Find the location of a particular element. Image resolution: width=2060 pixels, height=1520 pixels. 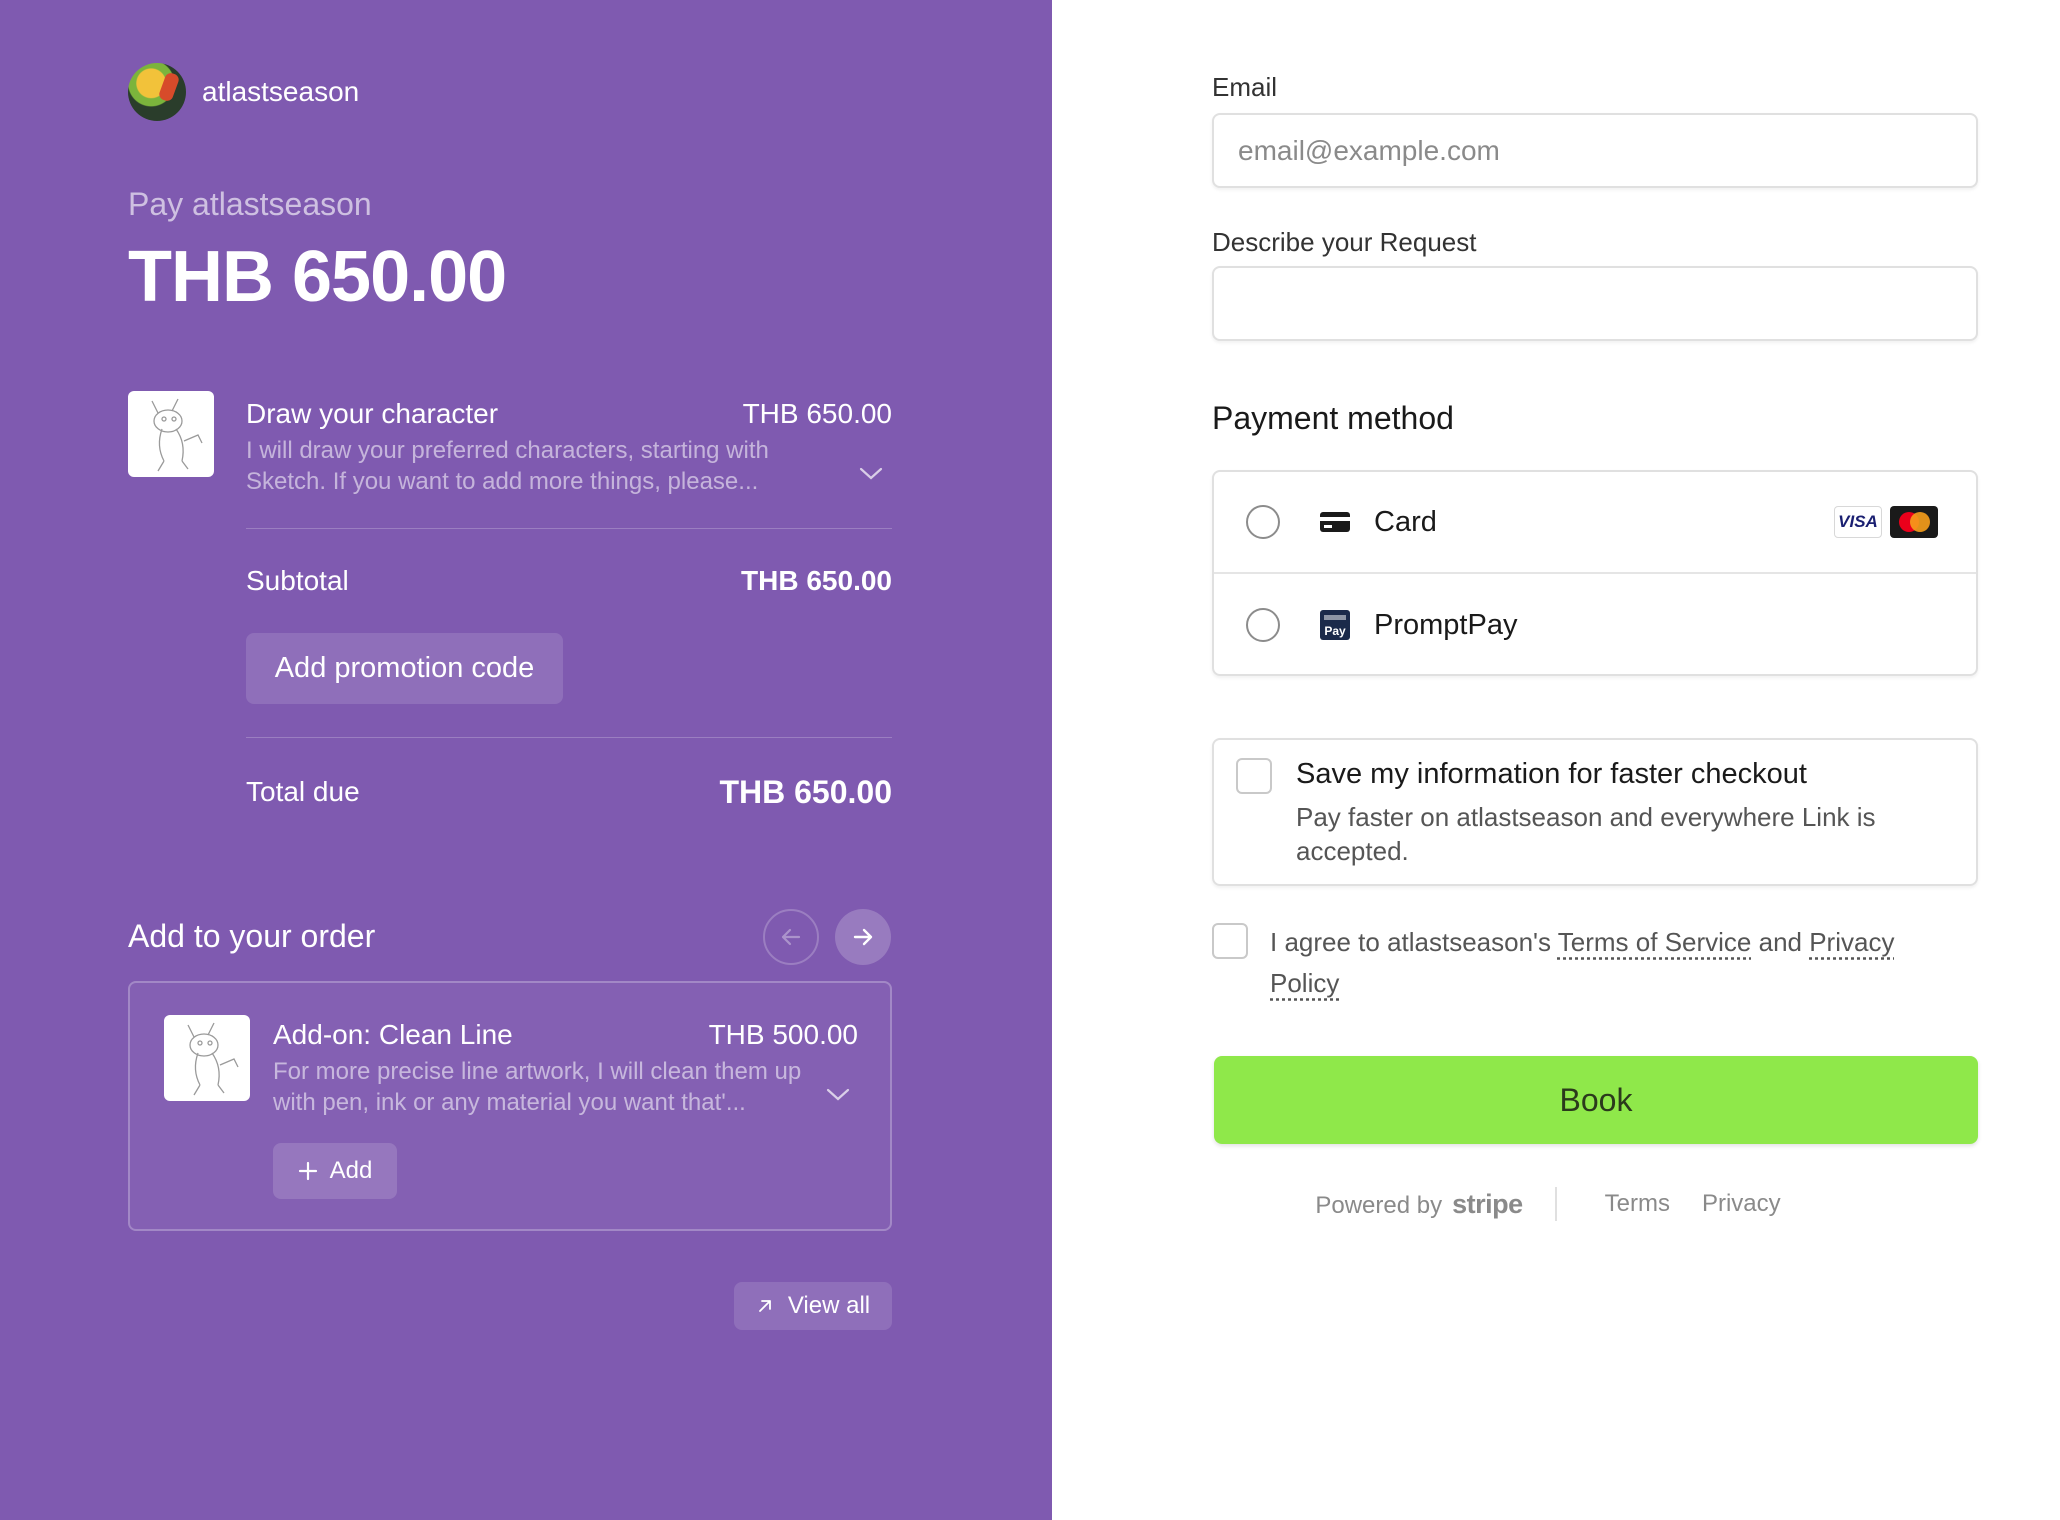

plus-icon is located at coordinates (307, 1171).